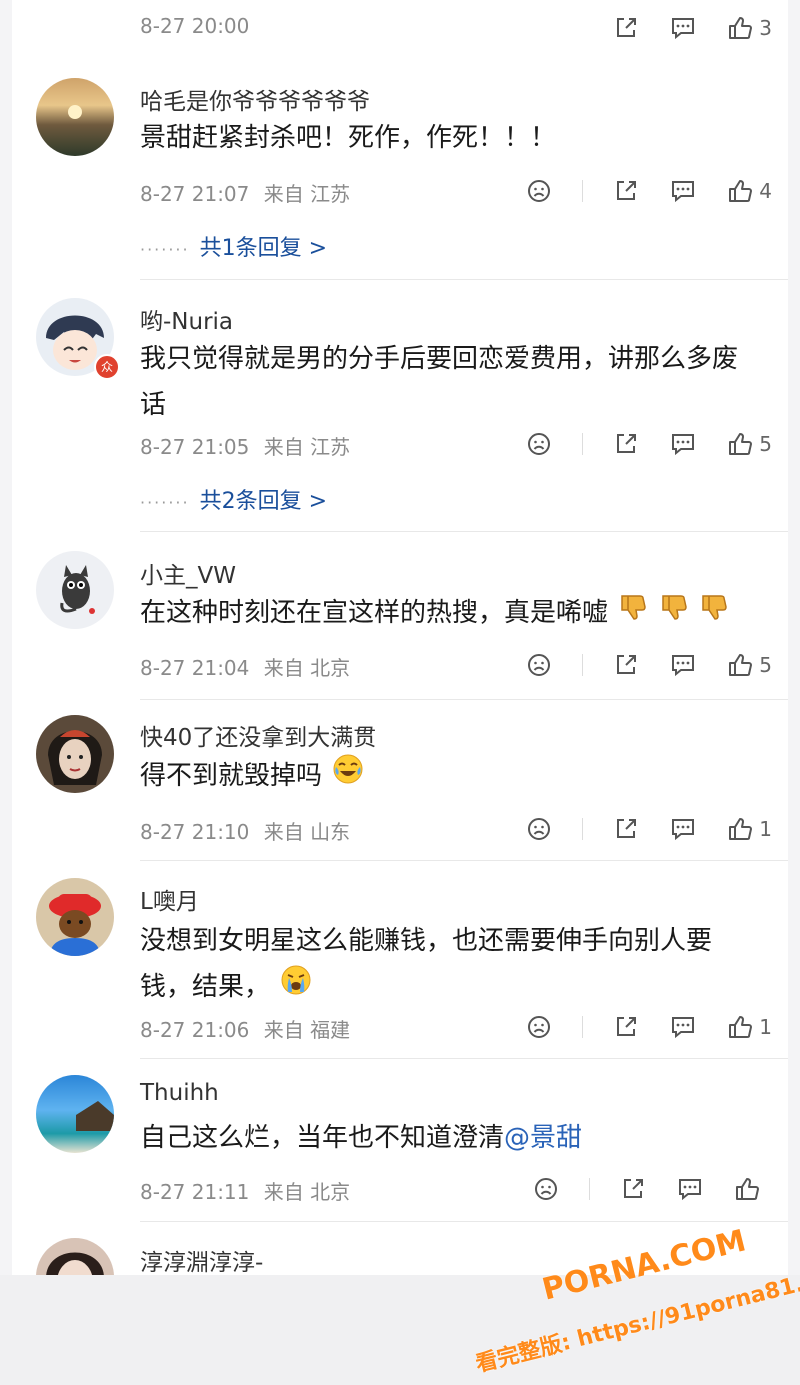 The image size is (800, 1385). I want to click on comment-text-line: 我只觉得就是男的分手后要回恋爱费用，讲那么多废, so click(439, 359).